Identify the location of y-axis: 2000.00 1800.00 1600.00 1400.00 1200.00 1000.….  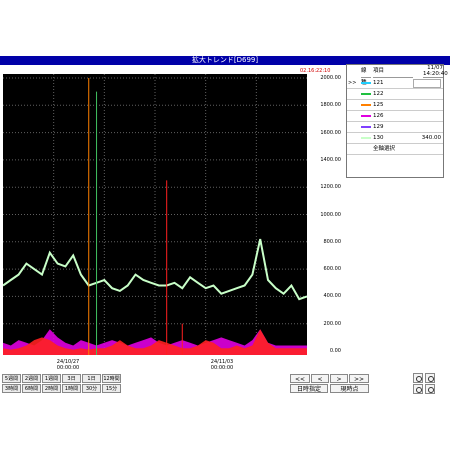
(326, 216).